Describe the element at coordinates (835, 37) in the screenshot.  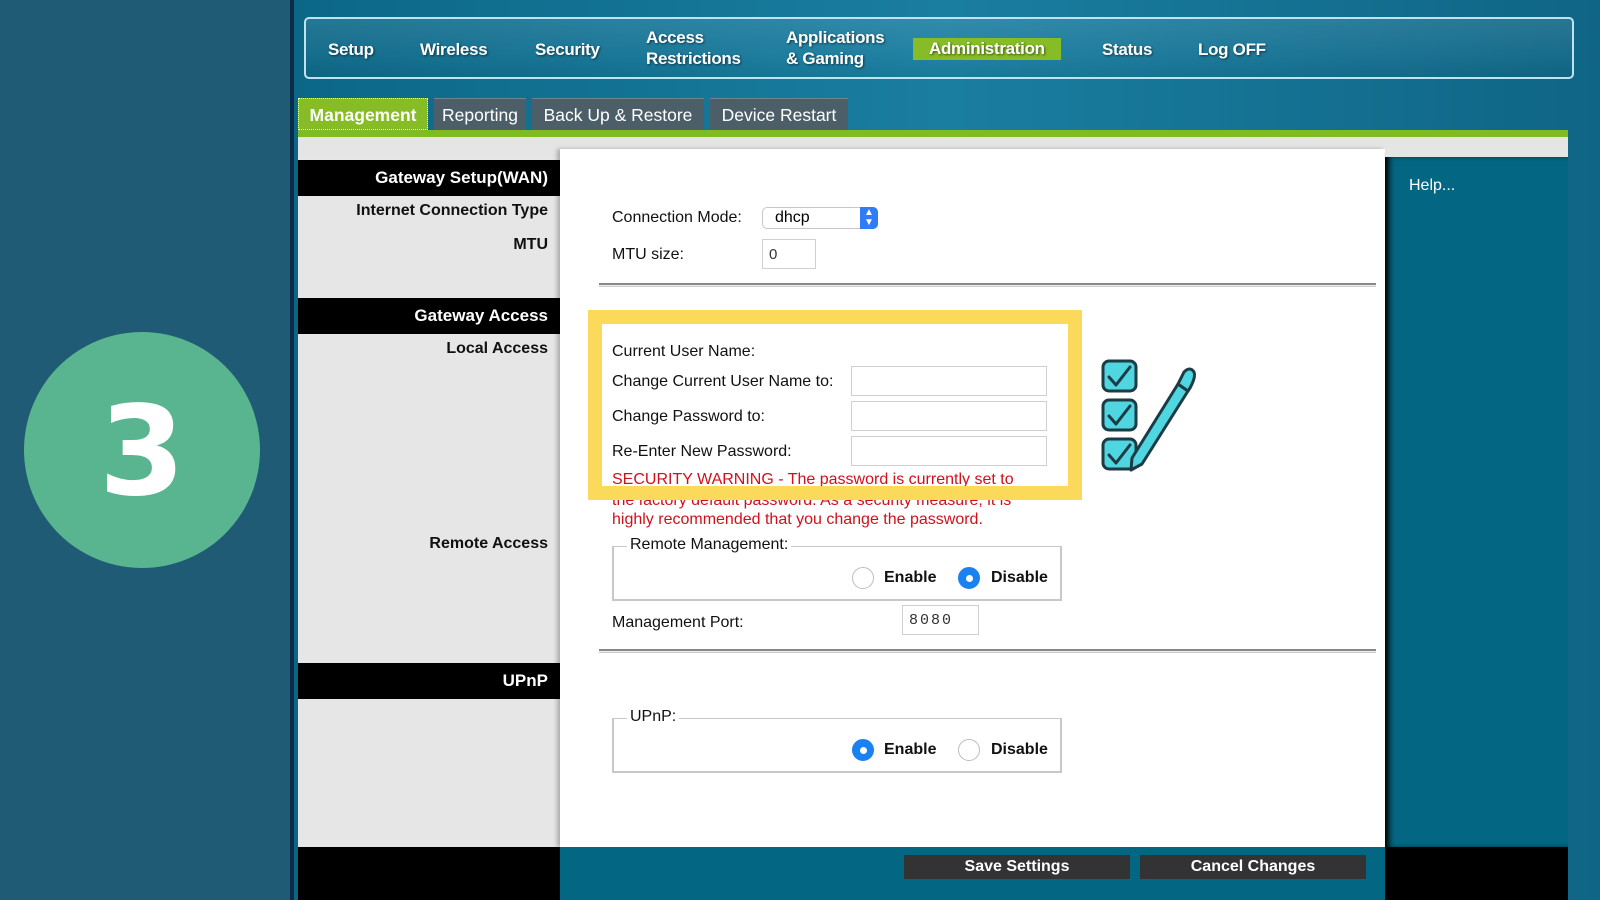
I see `nav-applications-gaming-line1: Applications` at that location.